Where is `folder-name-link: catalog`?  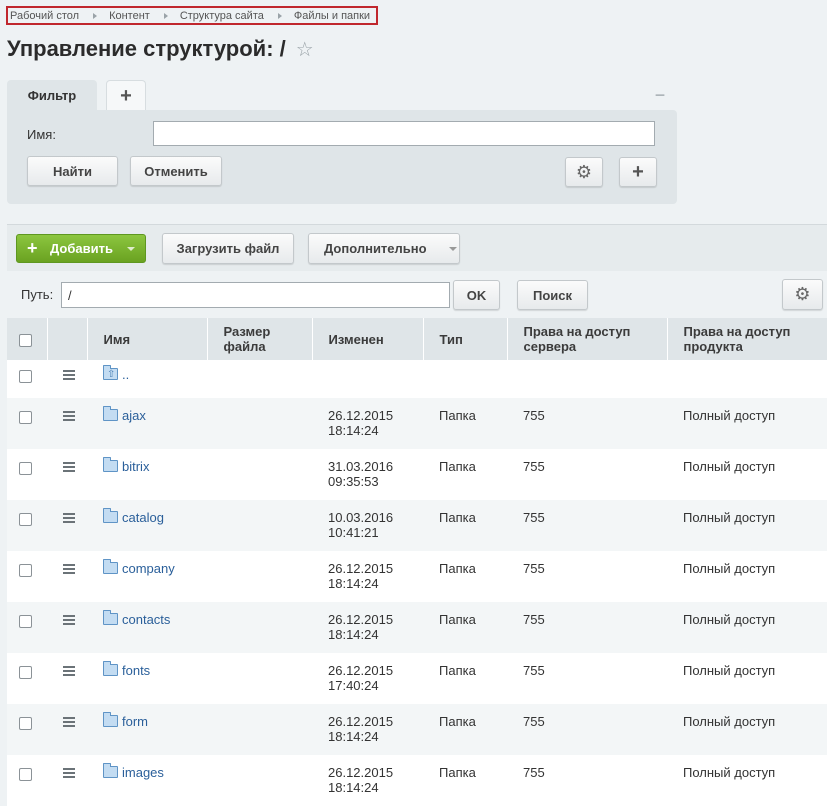 folder-name-link: catalog is located at coordinates (143, 517).